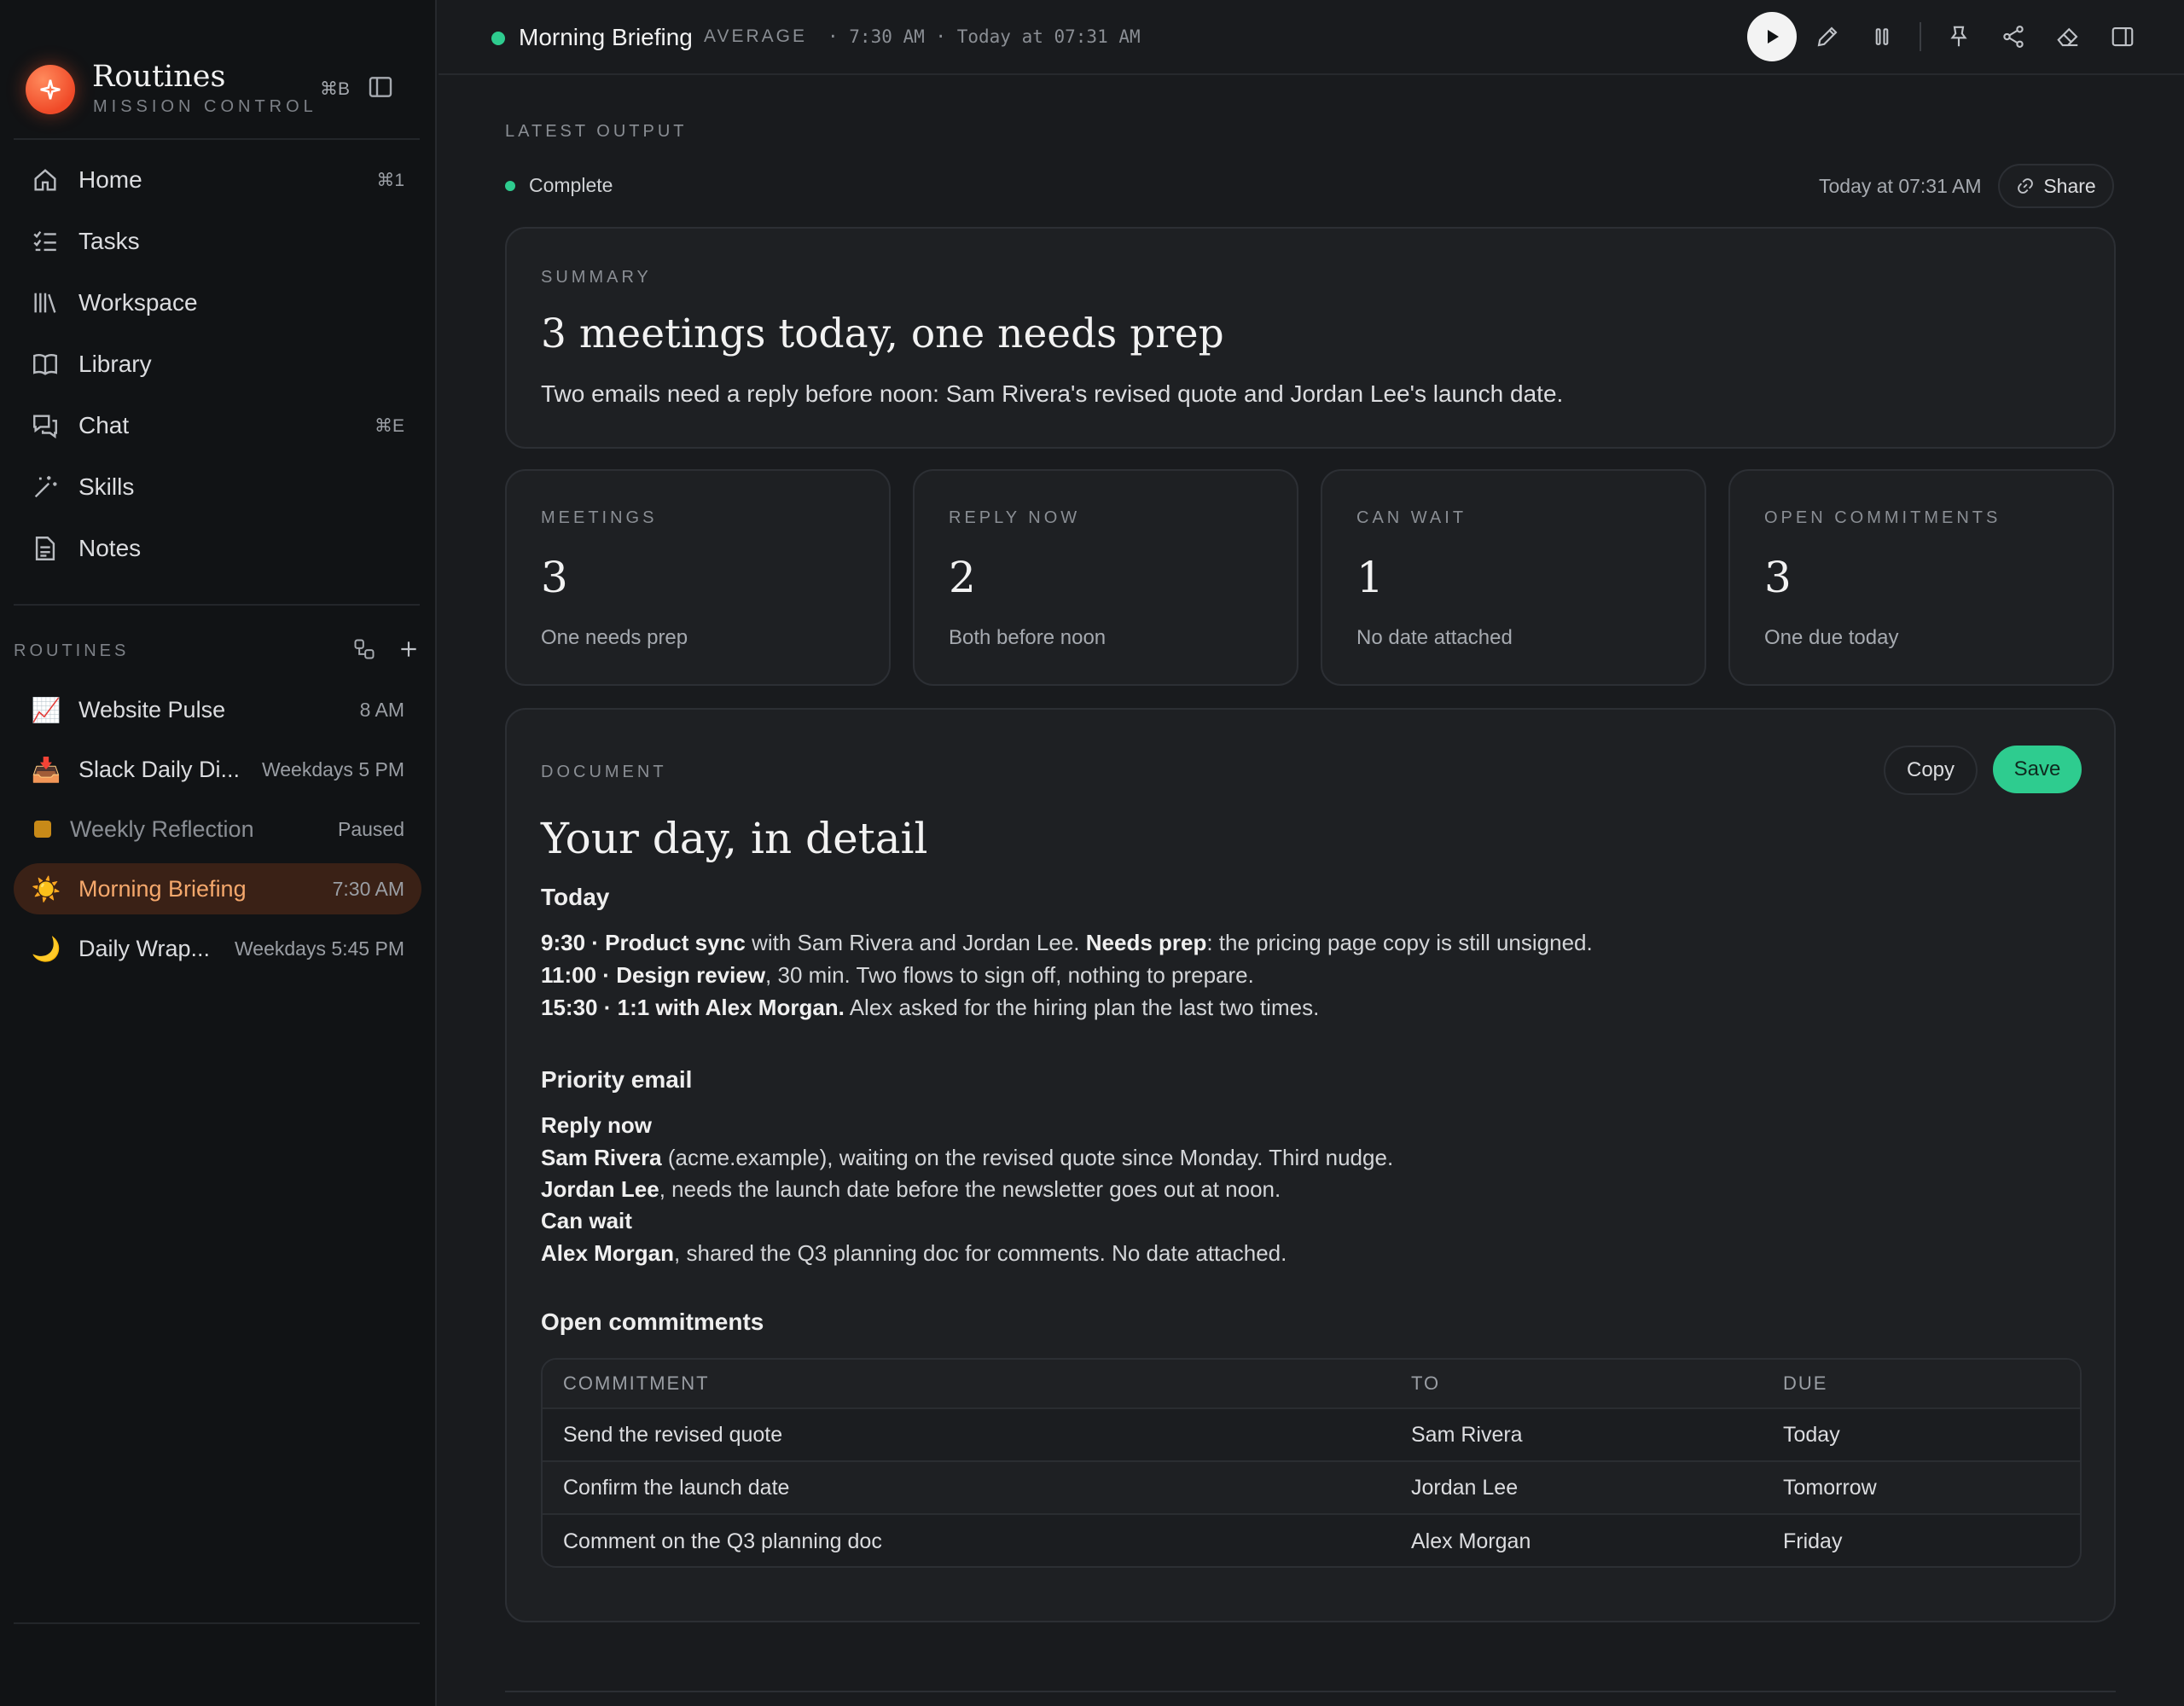  Describe the element at coordinates (336, 89) in the screenshot. I see `sidebar-shortcut-hint: ⌘B` at that location.